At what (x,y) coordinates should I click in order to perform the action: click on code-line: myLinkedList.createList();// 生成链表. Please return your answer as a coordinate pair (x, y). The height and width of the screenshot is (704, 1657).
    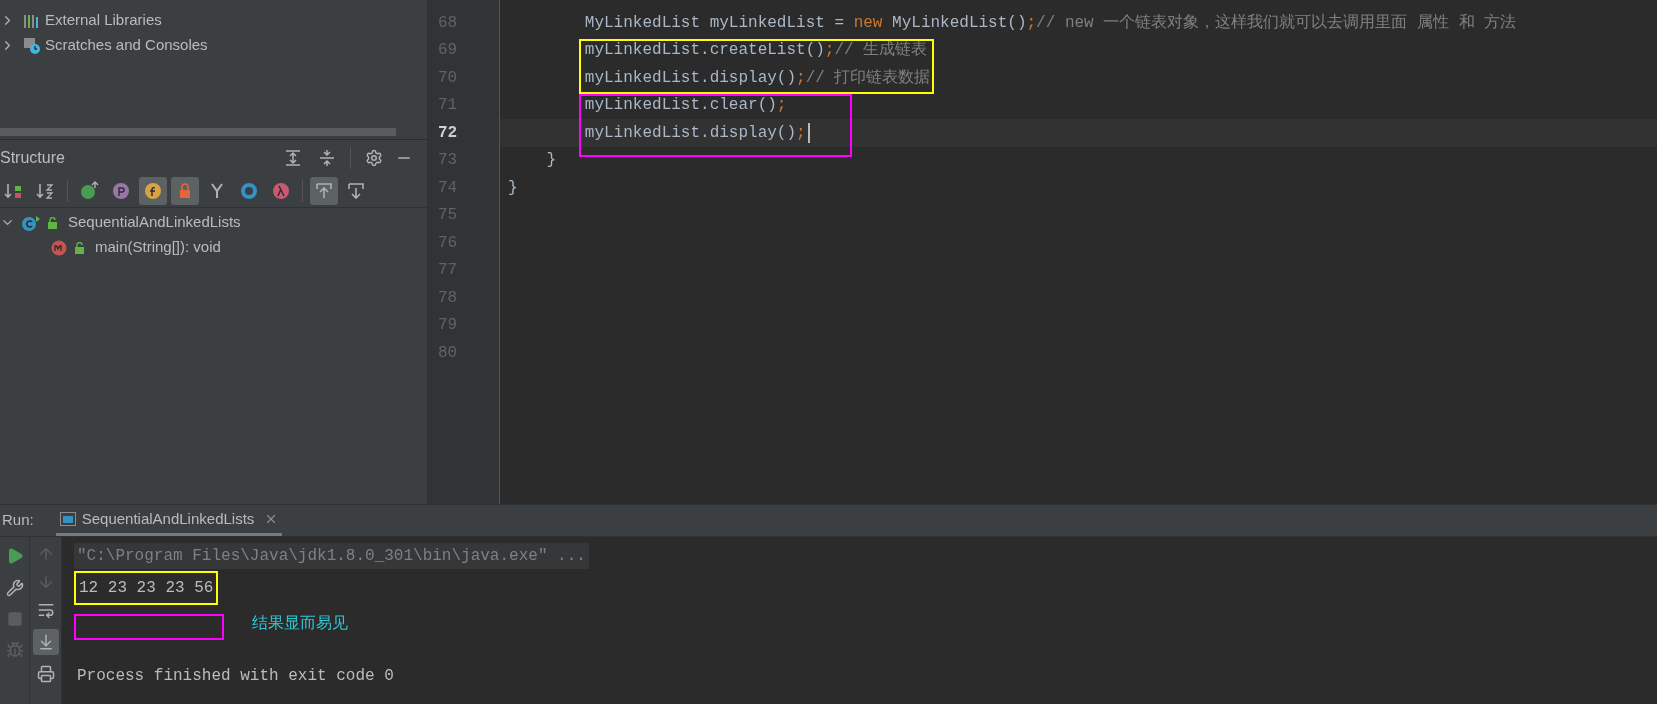
    Looking at the image, I should click on (755, 51).